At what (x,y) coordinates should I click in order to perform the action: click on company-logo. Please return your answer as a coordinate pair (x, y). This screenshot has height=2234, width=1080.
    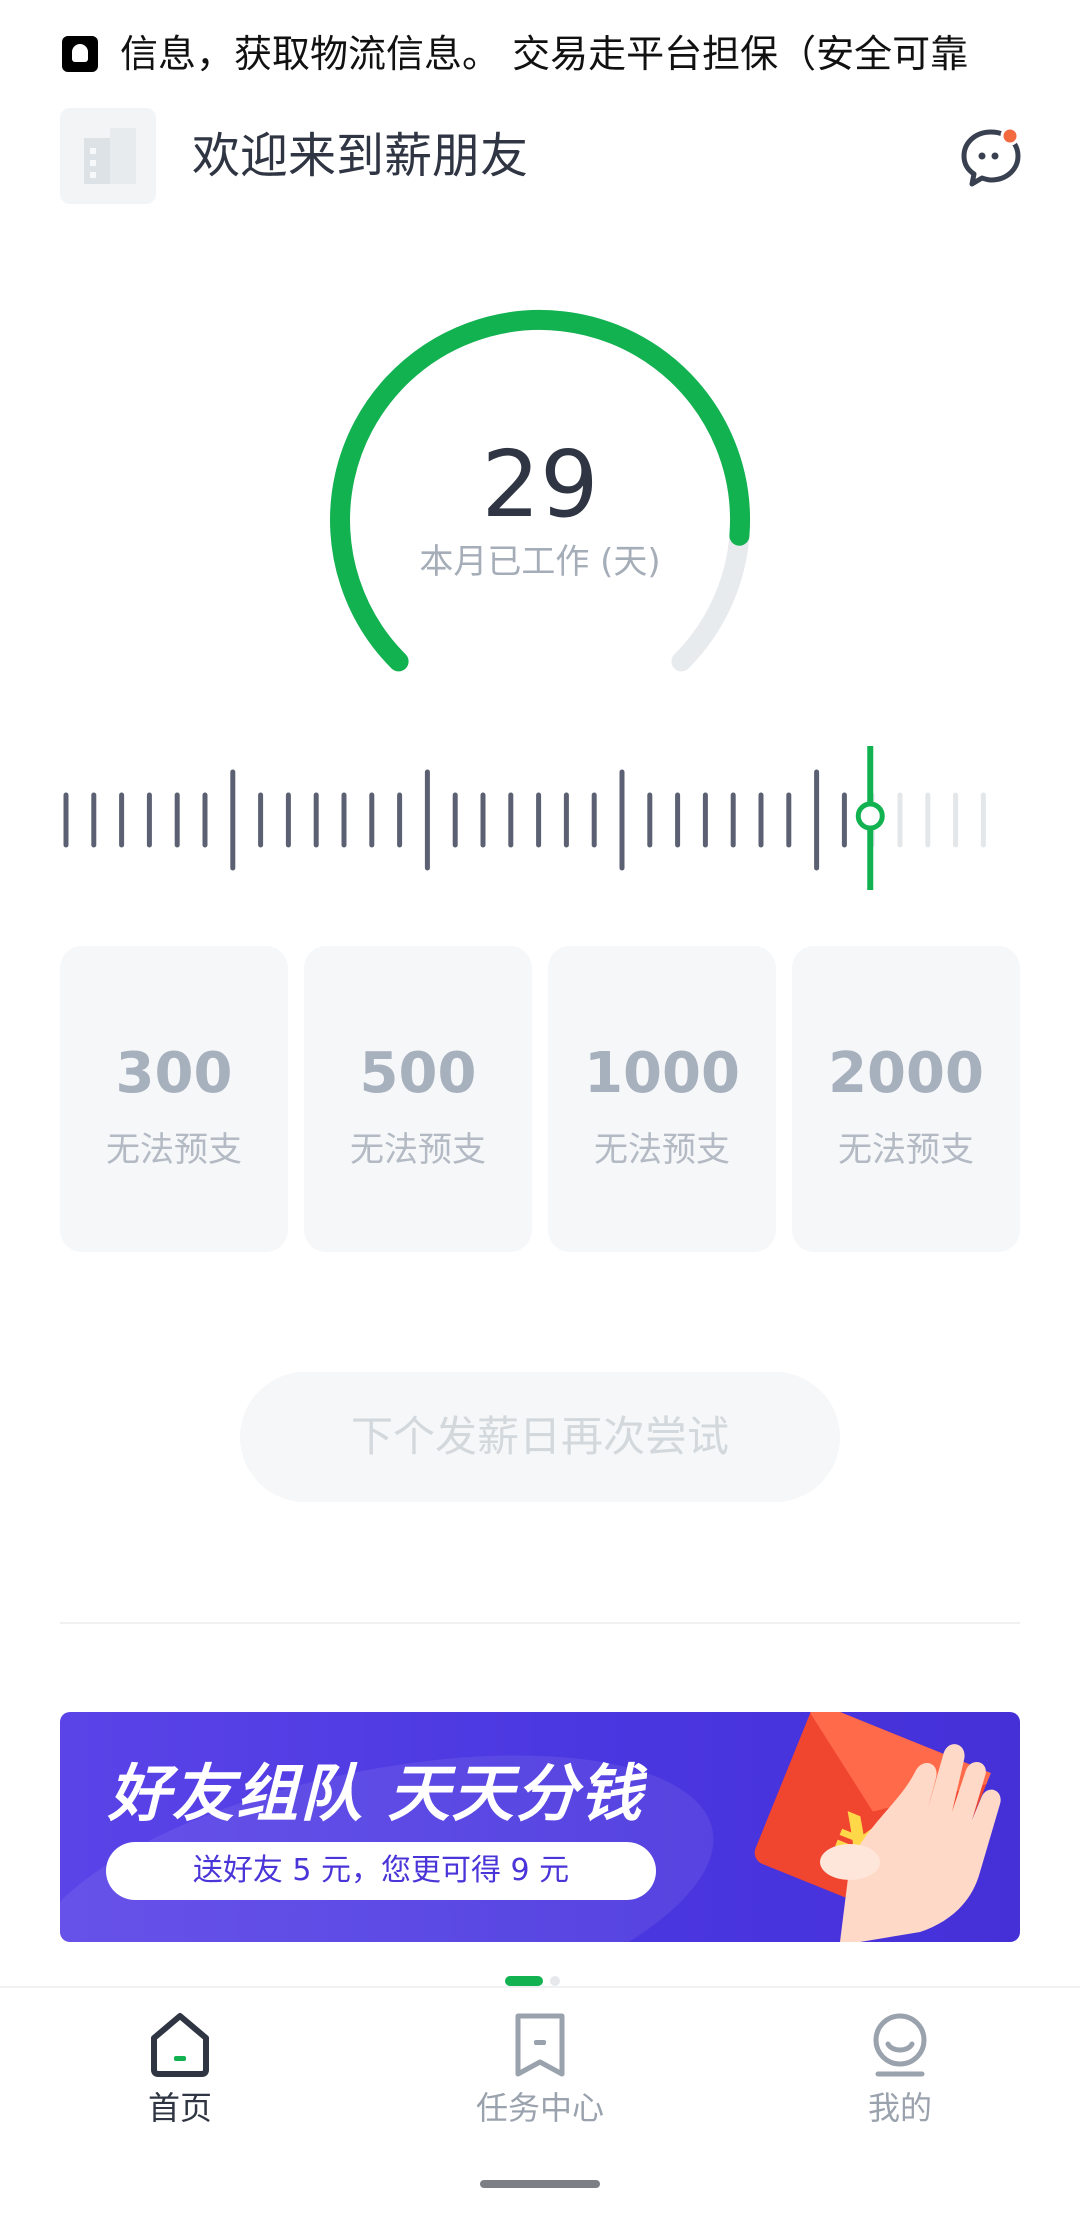
    Looking at the image, I should click on (108, 156).